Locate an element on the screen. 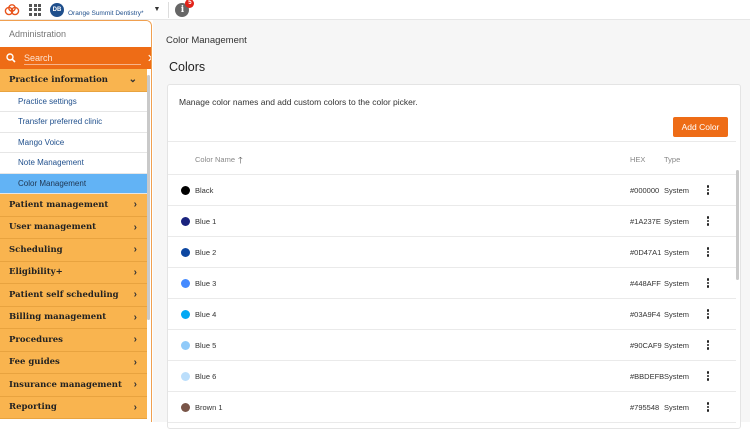 The image size is (750, 429). sidebar-item-transfer-preferred-clinic: Transfer preferred clinic is located at coordinates (73, 122).